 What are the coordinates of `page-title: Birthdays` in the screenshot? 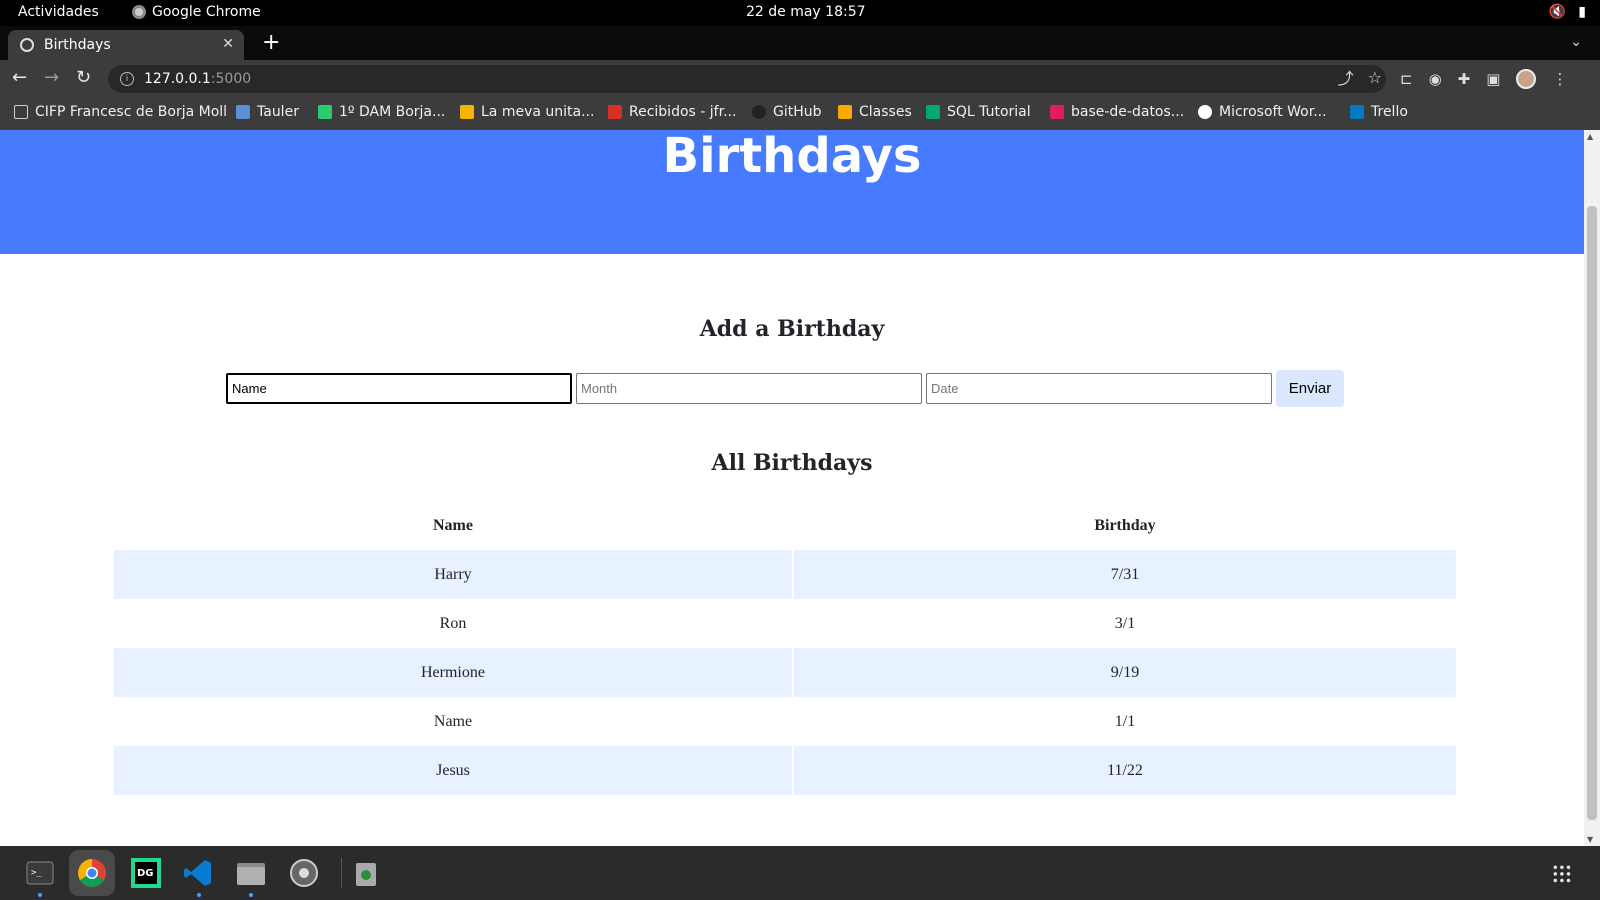 It's located at (792, 157).